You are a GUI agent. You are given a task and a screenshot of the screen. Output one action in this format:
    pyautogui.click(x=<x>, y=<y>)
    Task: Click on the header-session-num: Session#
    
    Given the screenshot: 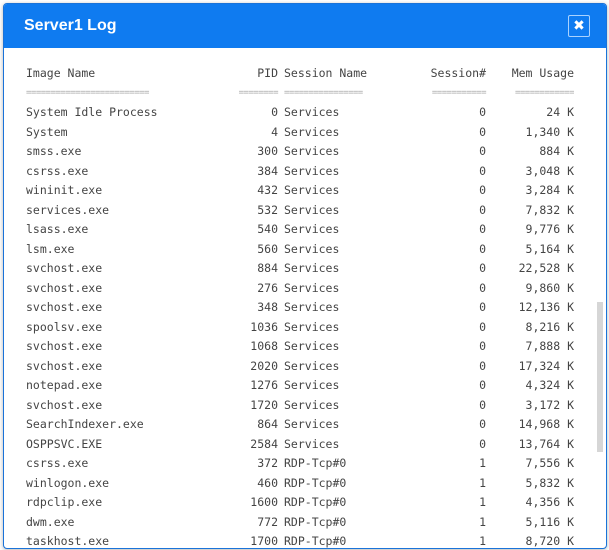 What is the action you would take?
    pyautogui.click(x=458, y=73)
    